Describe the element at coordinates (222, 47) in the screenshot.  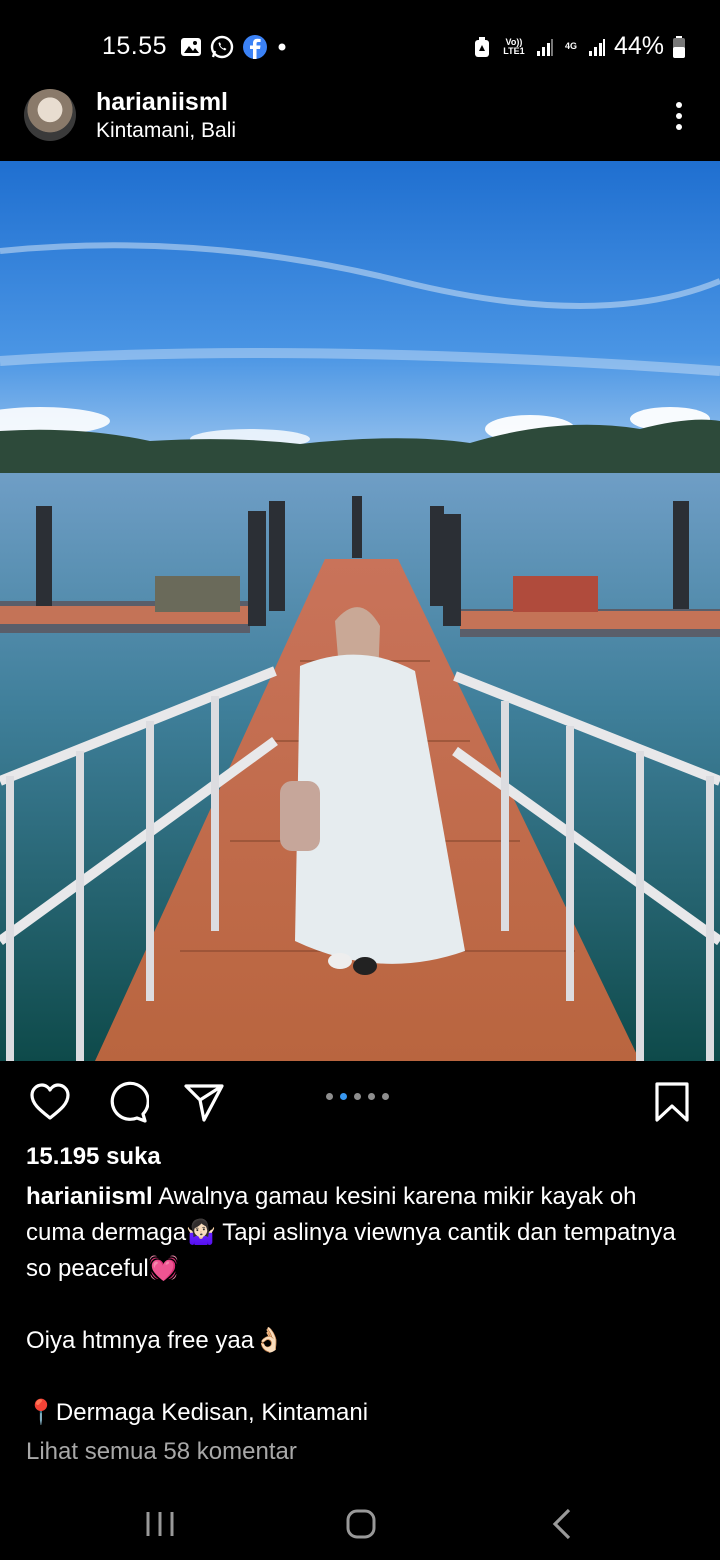
I see `whatsapp-icon` at that location.